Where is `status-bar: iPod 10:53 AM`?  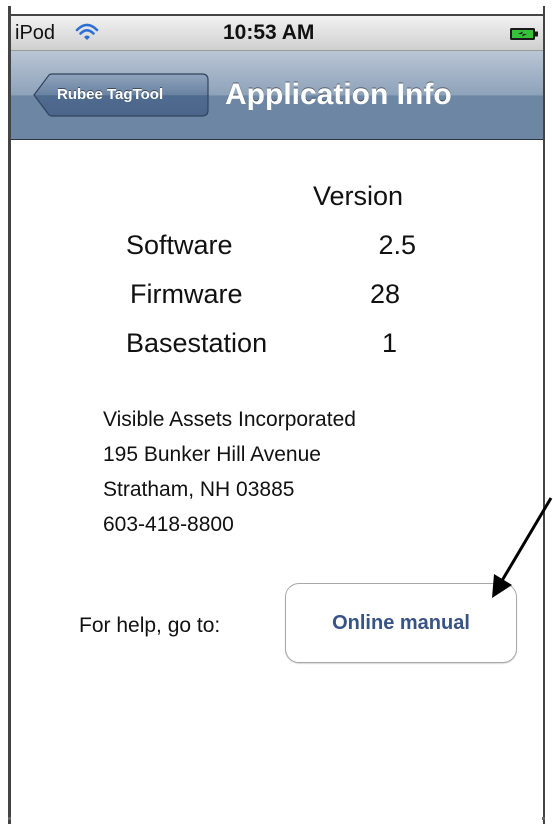
status-bar: iPod 10:53 AM is located at coordinates (277, 33).